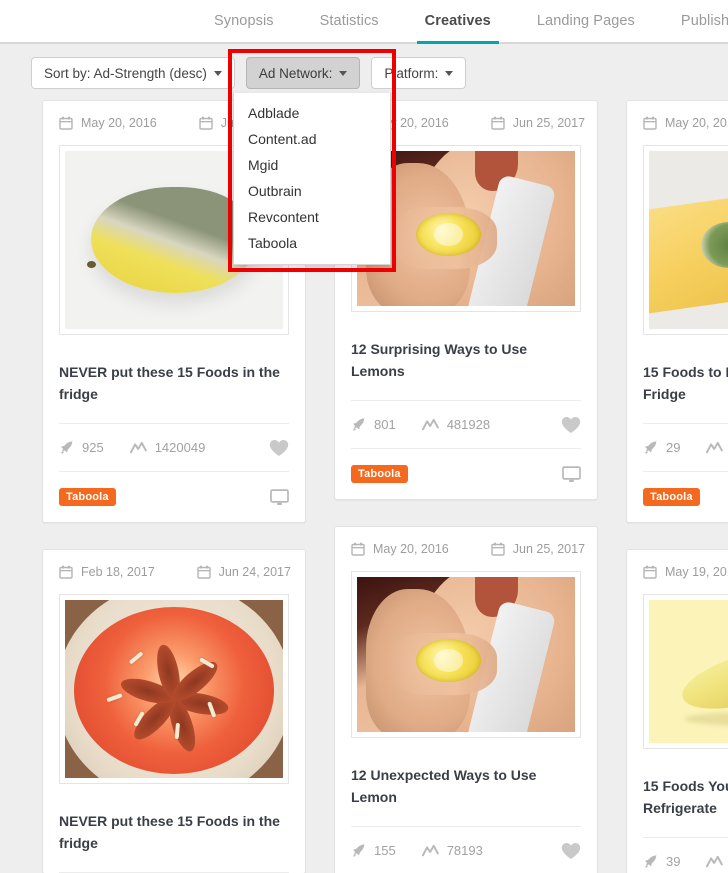 The width and height of the screenshot is (728, 873). What do you see at coordinates (458, 22) in the screenshot?
I see `tab-creatives: Creatives` at bounding box center [458, 22].